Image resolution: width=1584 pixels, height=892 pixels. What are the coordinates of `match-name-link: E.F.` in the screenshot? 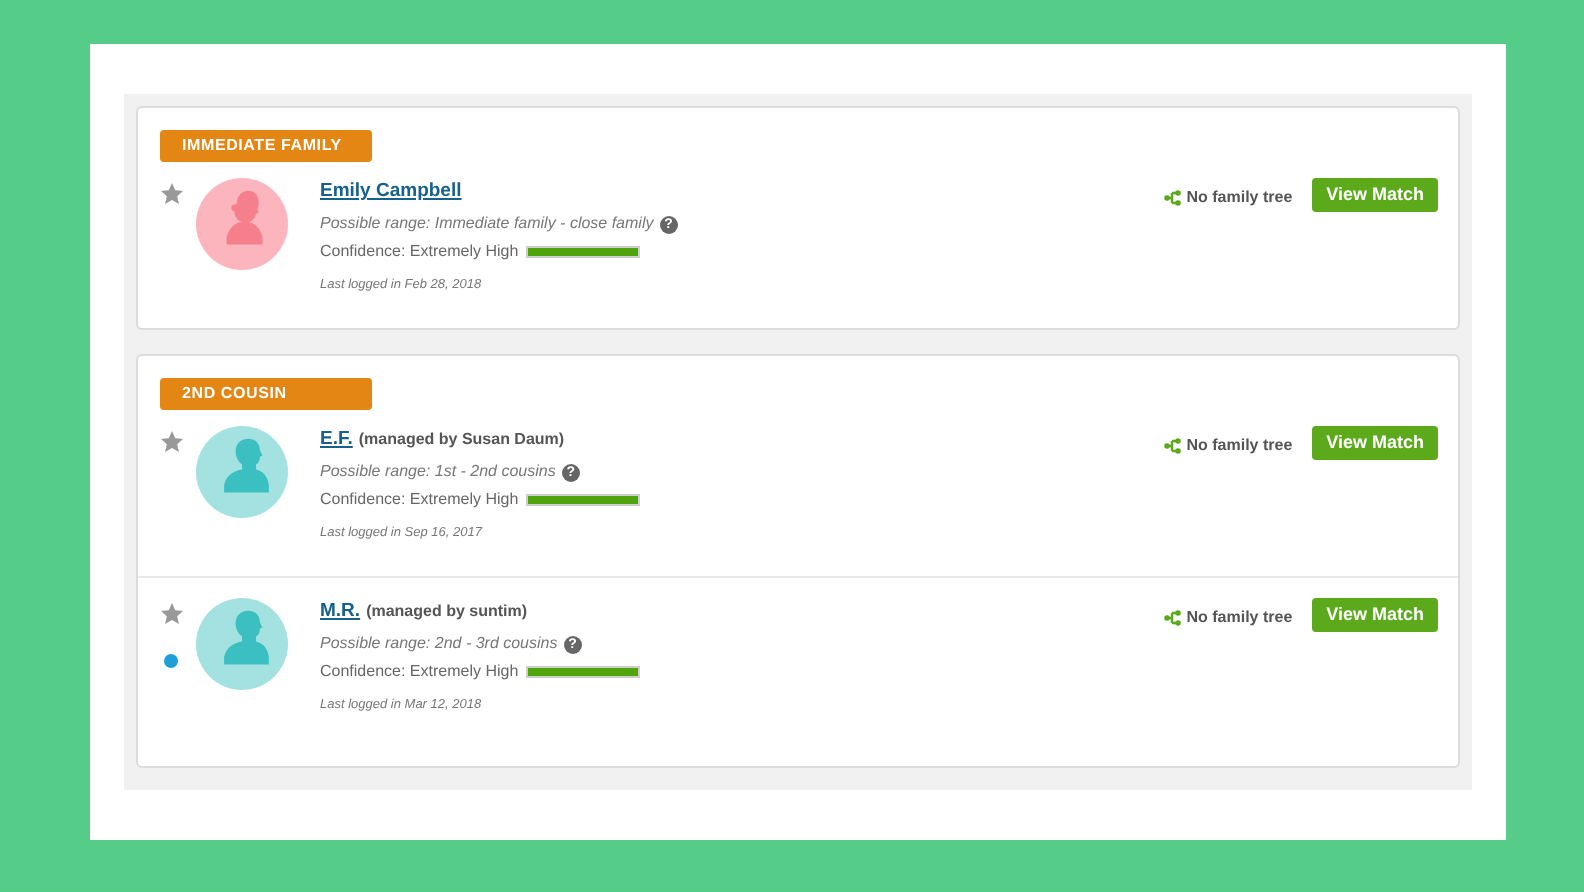 It's located at (336, 440).